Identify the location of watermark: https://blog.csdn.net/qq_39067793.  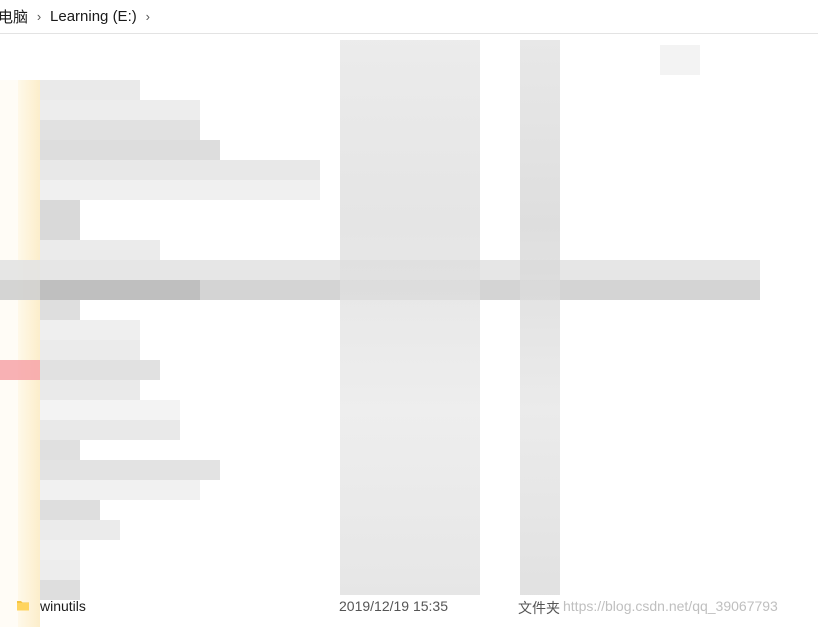
(670, 606).